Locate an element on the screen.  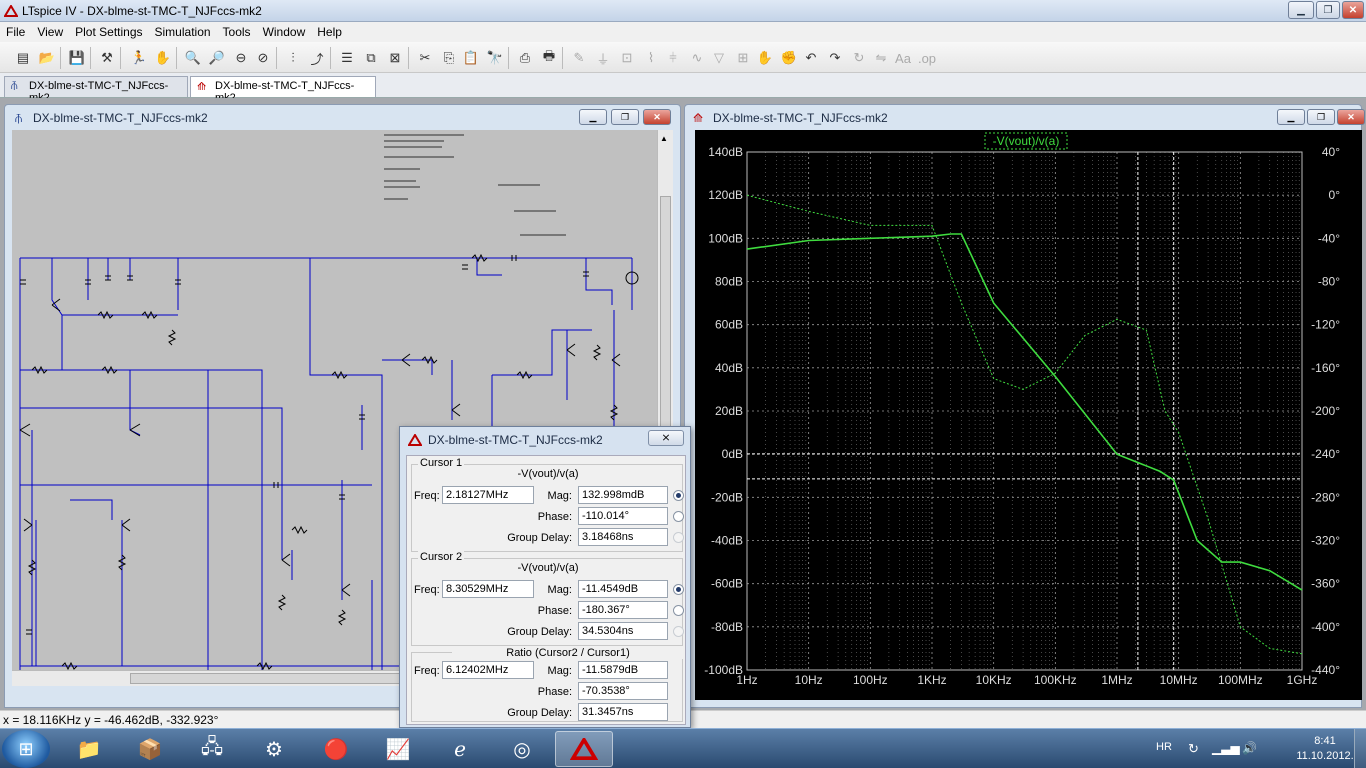
component-icon: ⊞ is located at coordinates (743, 58).